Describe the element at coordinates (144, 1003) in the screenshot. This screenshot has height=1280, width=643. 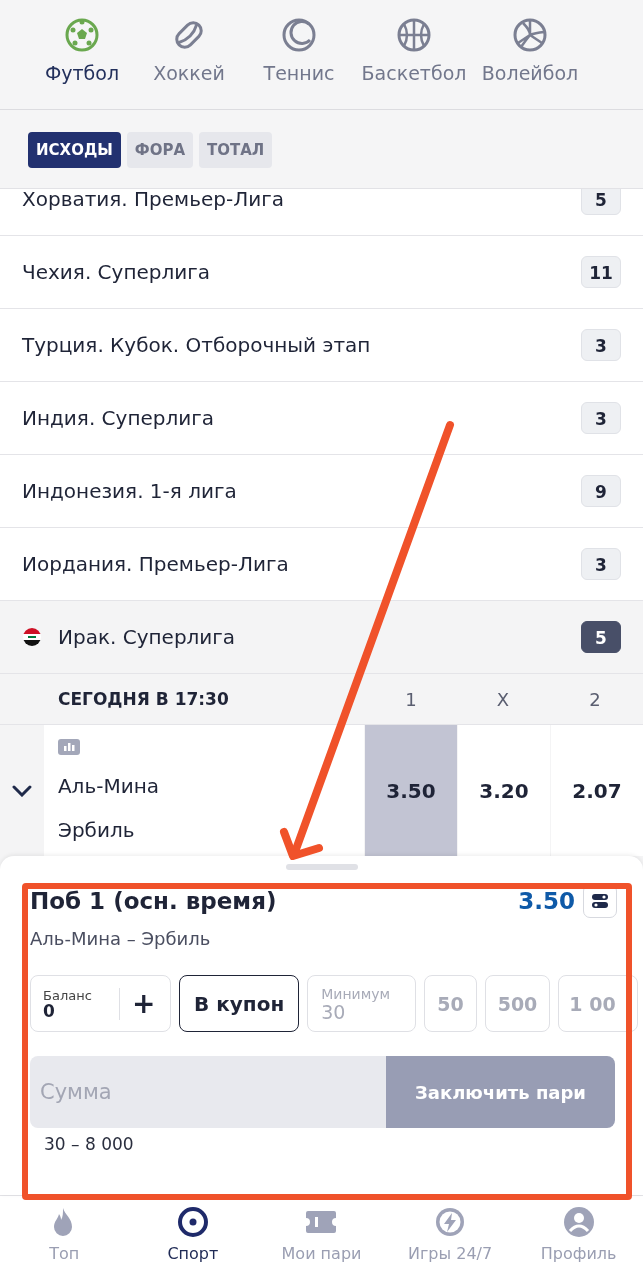
I see `plus-button: +` at that location.